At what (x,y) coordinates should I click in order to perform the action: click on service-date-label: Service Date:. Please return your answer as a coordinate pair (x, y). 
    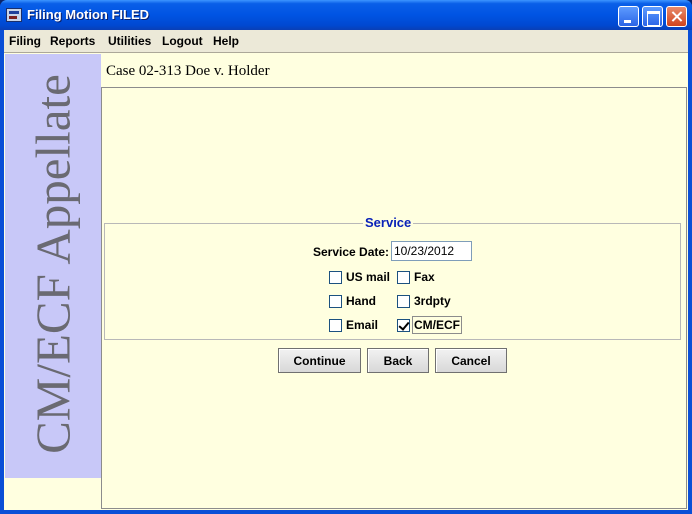
    Looking at the image, I should click on (351, 252).